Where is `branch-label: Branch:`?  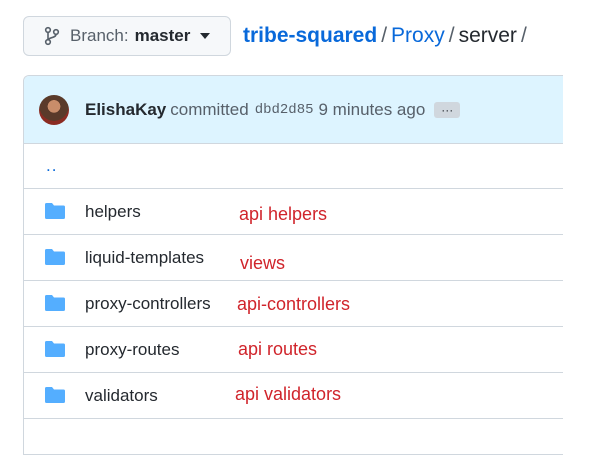
branch-label: Branch: is located at coordinates (99, 35).